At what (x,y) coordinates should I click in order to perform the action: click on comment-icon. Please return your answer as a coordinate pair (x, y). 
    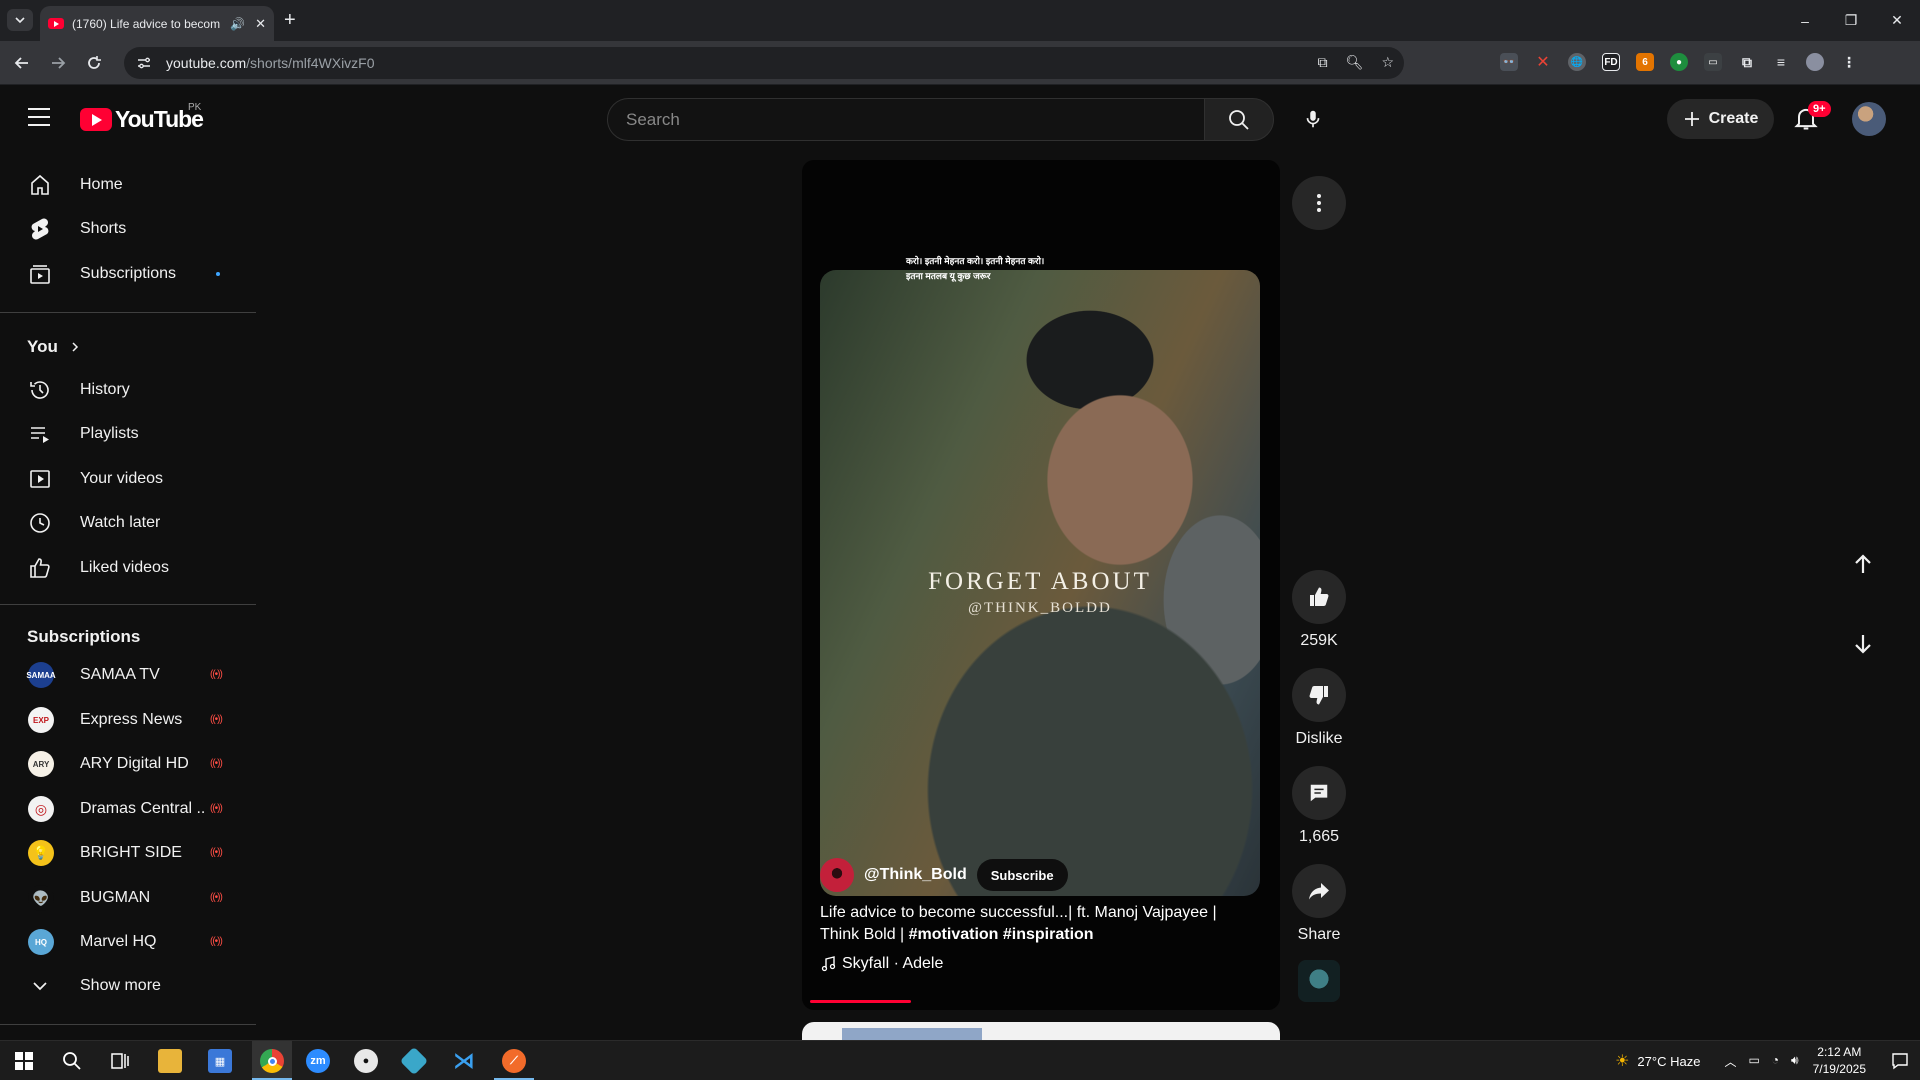
    Looking at the image, I should click on (1319, 793).